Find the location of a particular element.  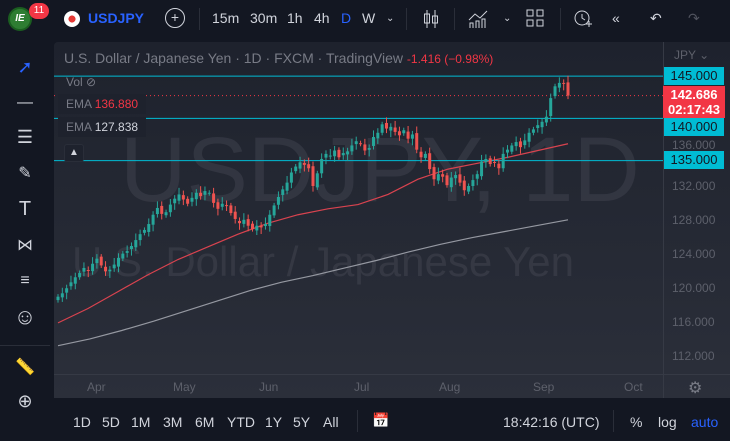

price-label: 124.000 is located at coordinates (694, 254).